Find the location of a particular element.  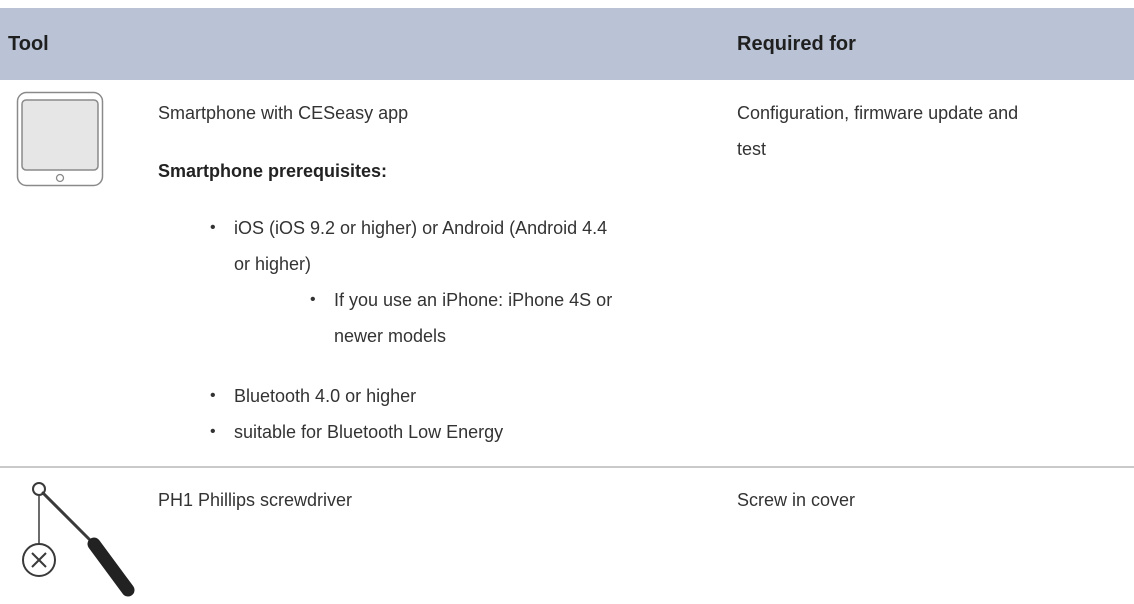

list-item: suitable for Bluetooth Low Energy is located at coordinates (492, 432).